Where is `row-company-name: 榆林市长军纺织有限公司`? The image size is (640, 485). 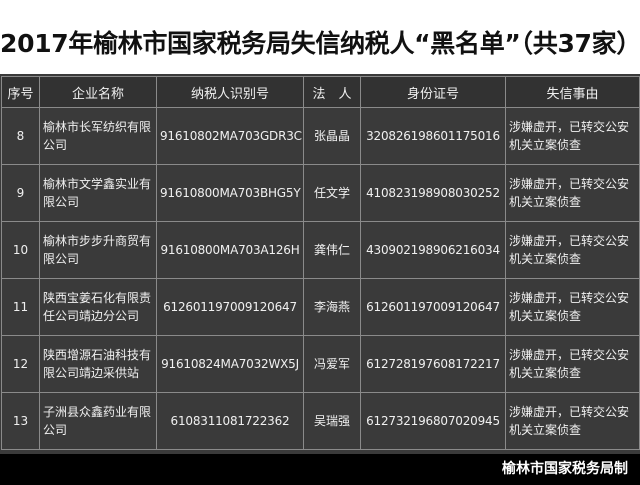 row-company-name: 榆林市长军纺织有限公司 is located at coordinates (98, 136).